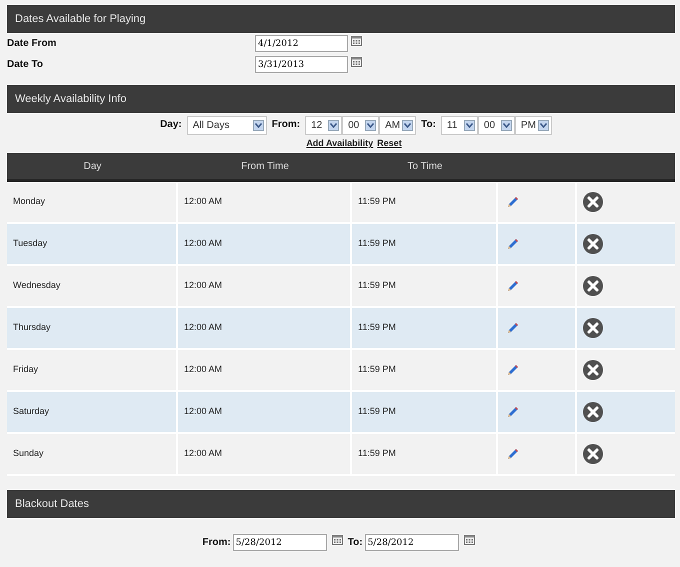 Image resolution: width=680 pixels, height=567 pixels. I want to click on dropdown: 11, so click(459, 125).